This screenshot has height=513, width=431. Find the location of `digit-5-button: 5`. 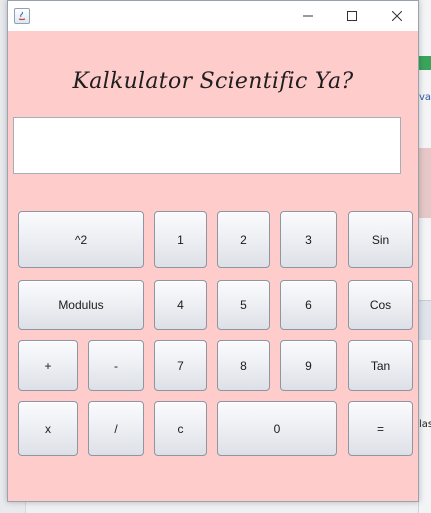

digit-5-button: 5 is located at coordinates (243, 305).